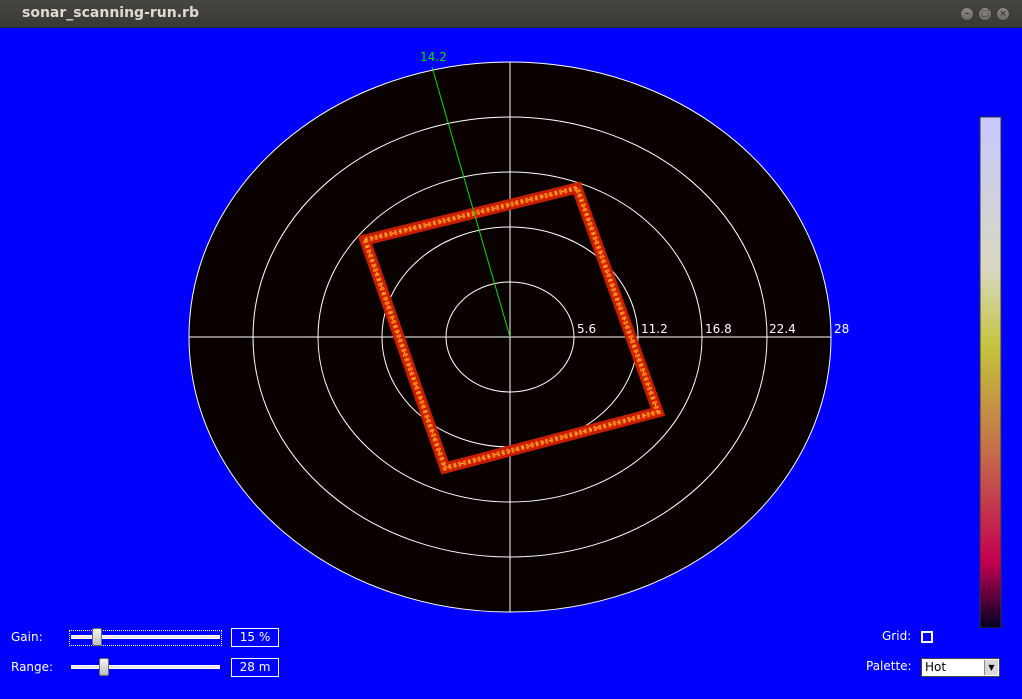 The height and width of the screenshot is (699, 1022). What do you see at coordinates (985, 14) in the screenshot?
I see `maximize-button: □` at bounding box center [985, 14].